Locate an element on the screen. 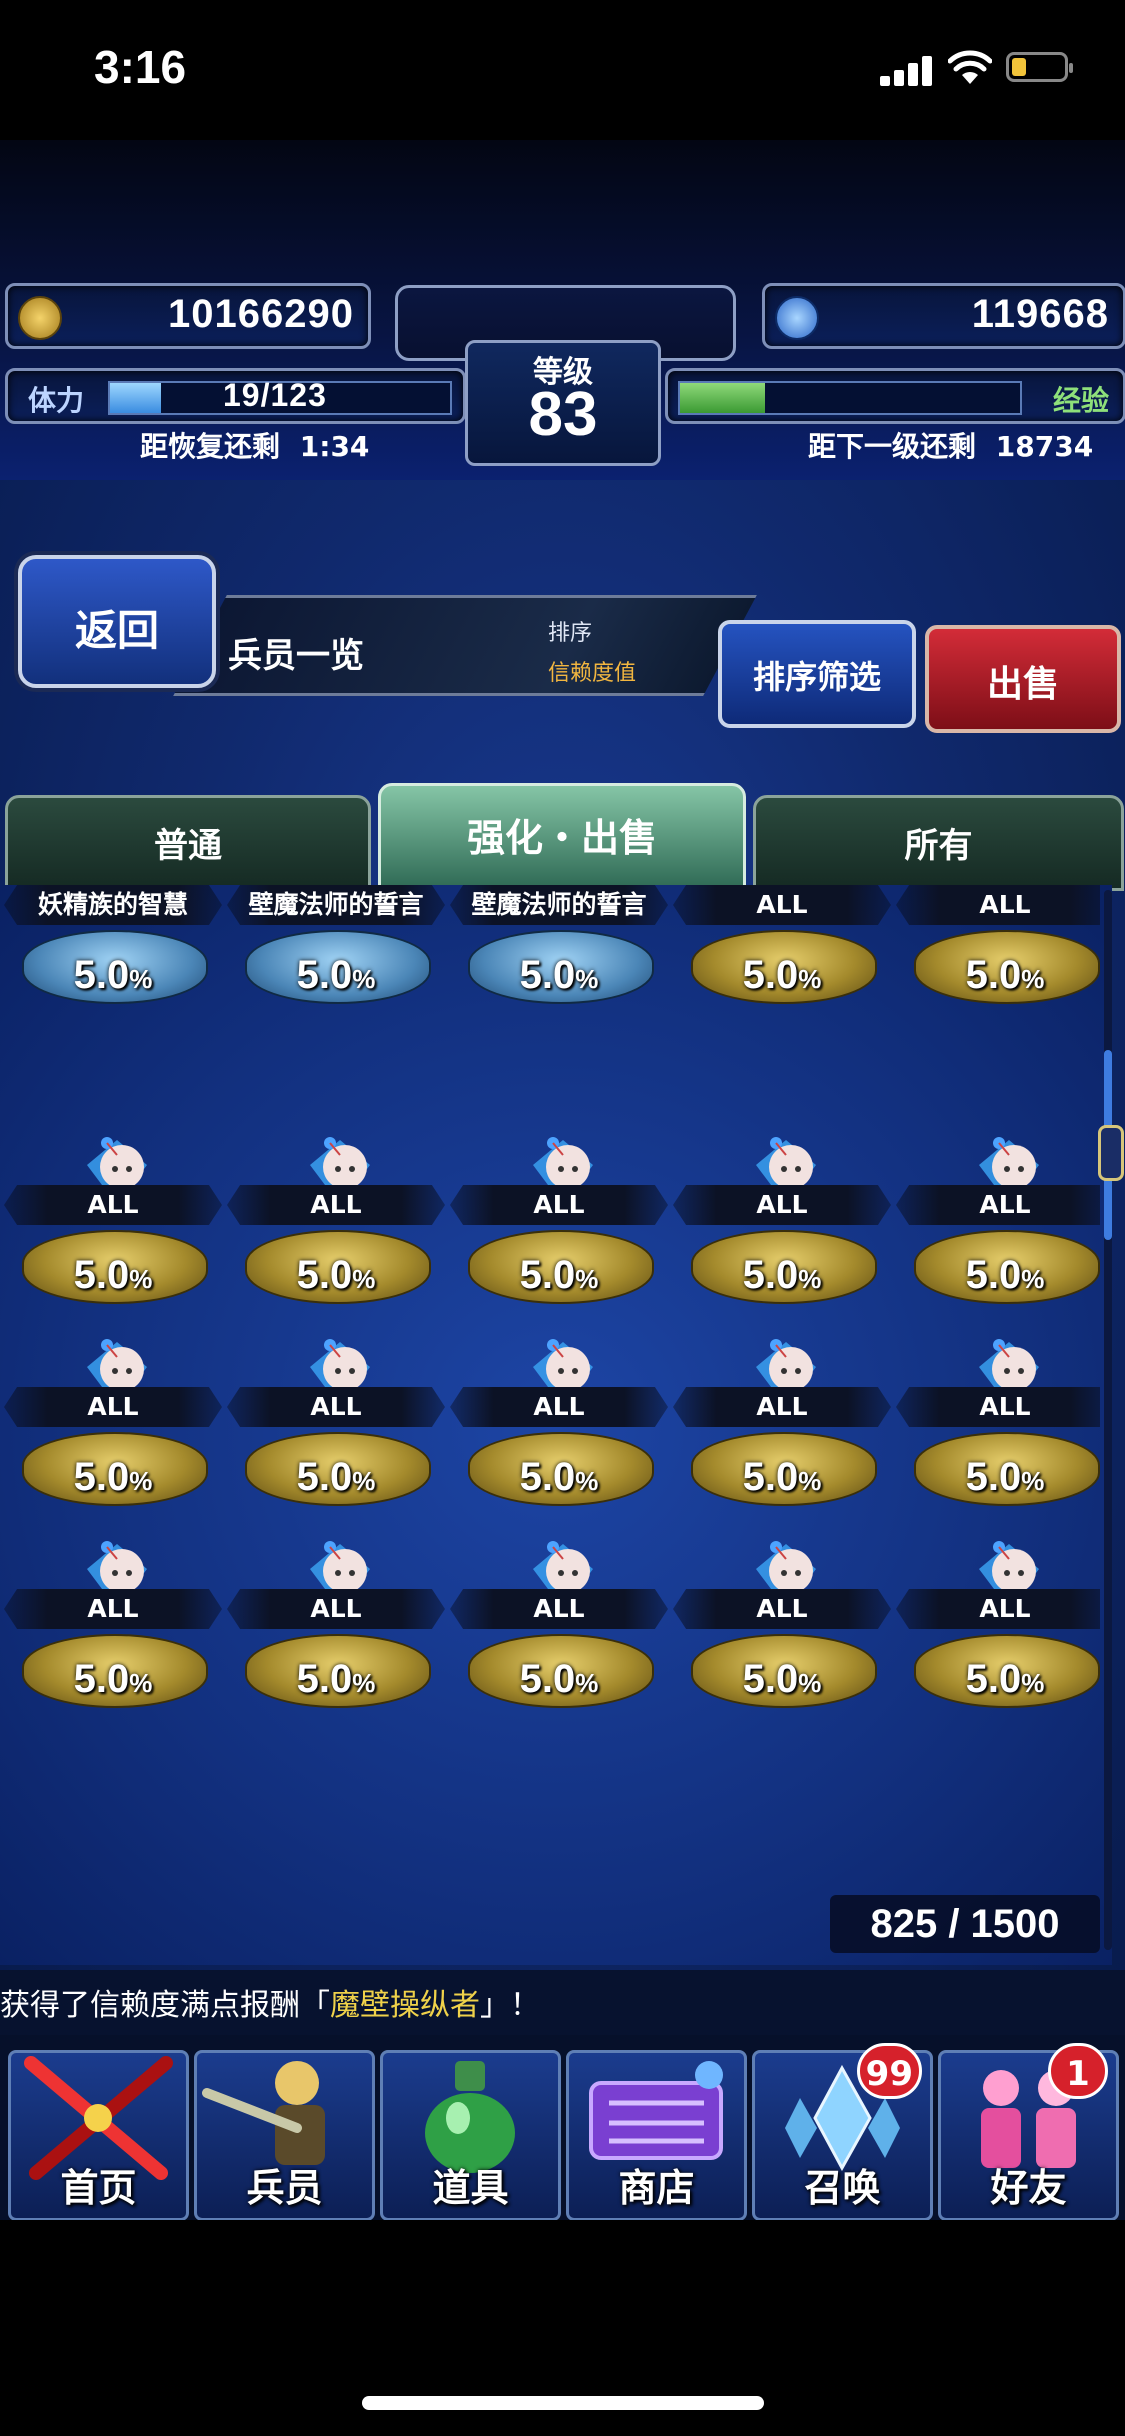  gil-counter: 10166290 is located at coordinates (188, 316).